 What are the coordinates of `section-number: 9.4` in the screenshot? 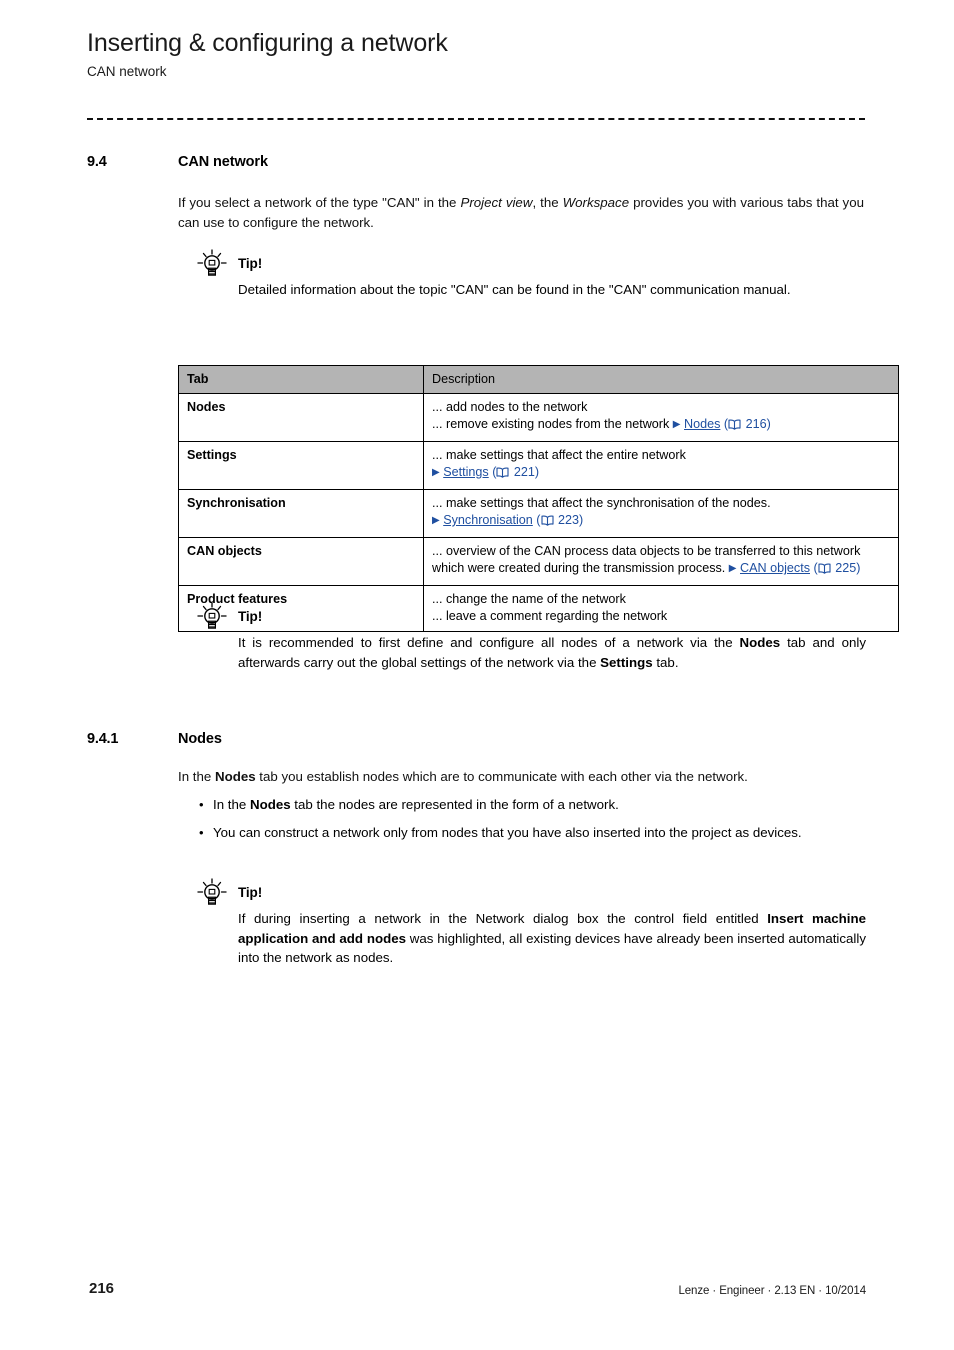 It's located at (97, 162).